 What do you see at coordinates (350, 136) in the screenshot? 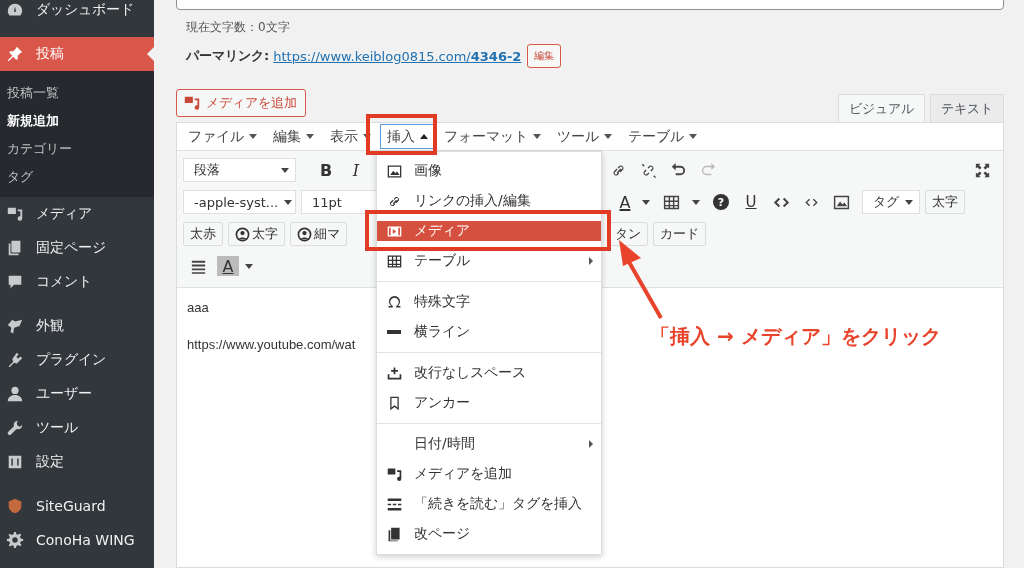
I see `menu-item: 表示` at bounding box center [350, 136].